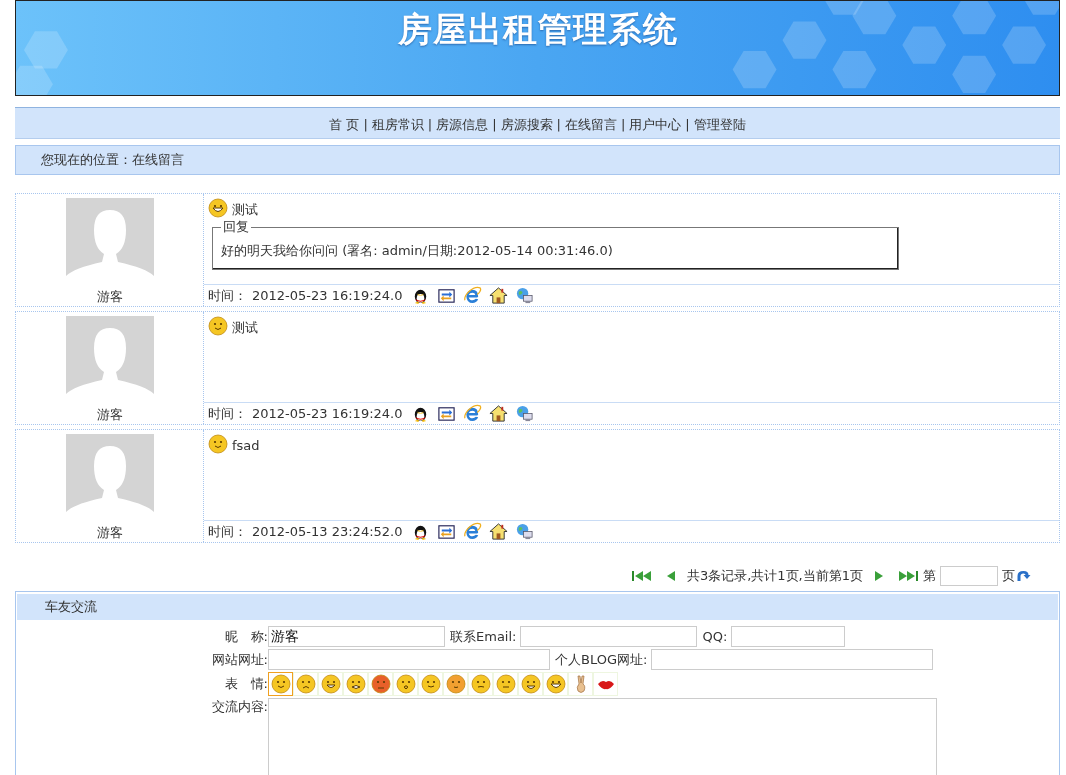 This screenshot has width=1066, height=775. What do you see at coordinates (246, 446) in the screenshot?
I see `message-text: fsad` at bounding box center [246, 446].